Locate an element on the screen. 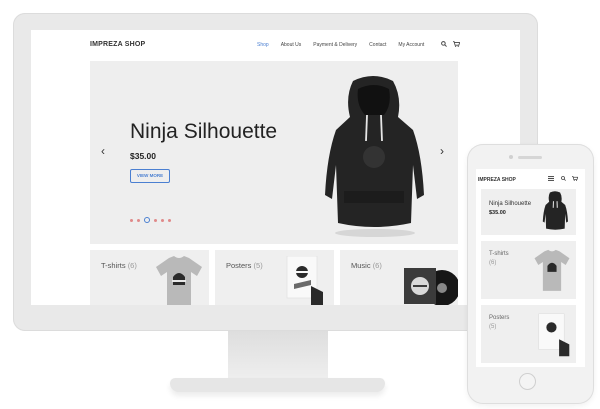 This screenshot has height=409, width=600. category-tile-music: Music (6) is located at coordinates (399, 277).